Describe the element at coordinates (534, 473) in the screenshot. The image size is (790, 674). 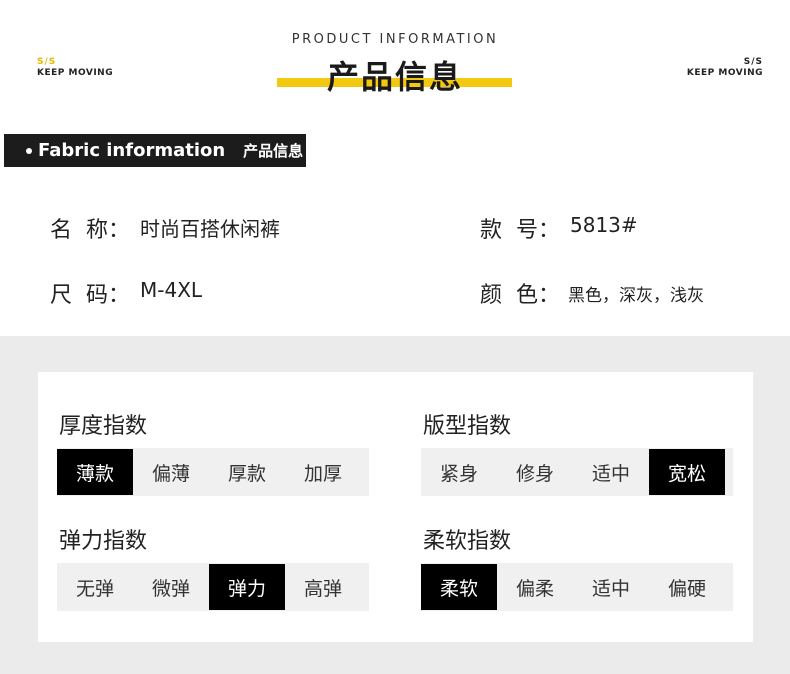
I see `fit-option: 修身` at that location.